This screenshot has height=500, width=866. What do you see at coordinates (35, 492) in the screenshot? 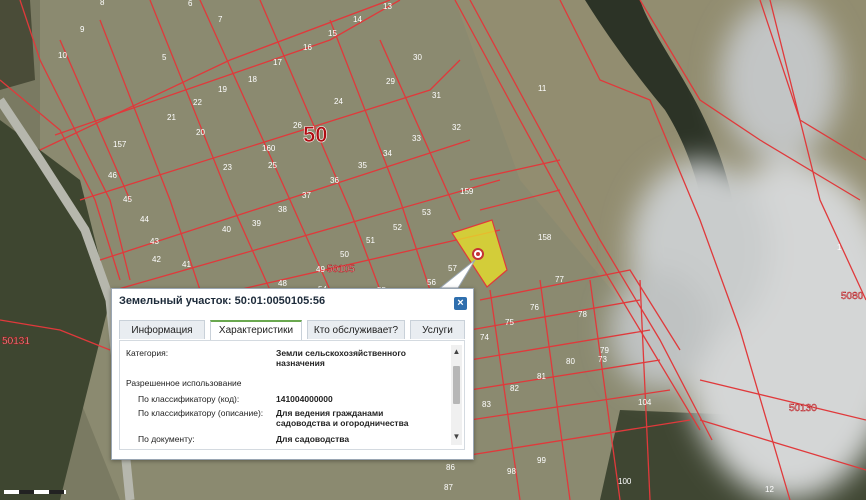
I see `scale-bar` at bounding box center [35, 492].